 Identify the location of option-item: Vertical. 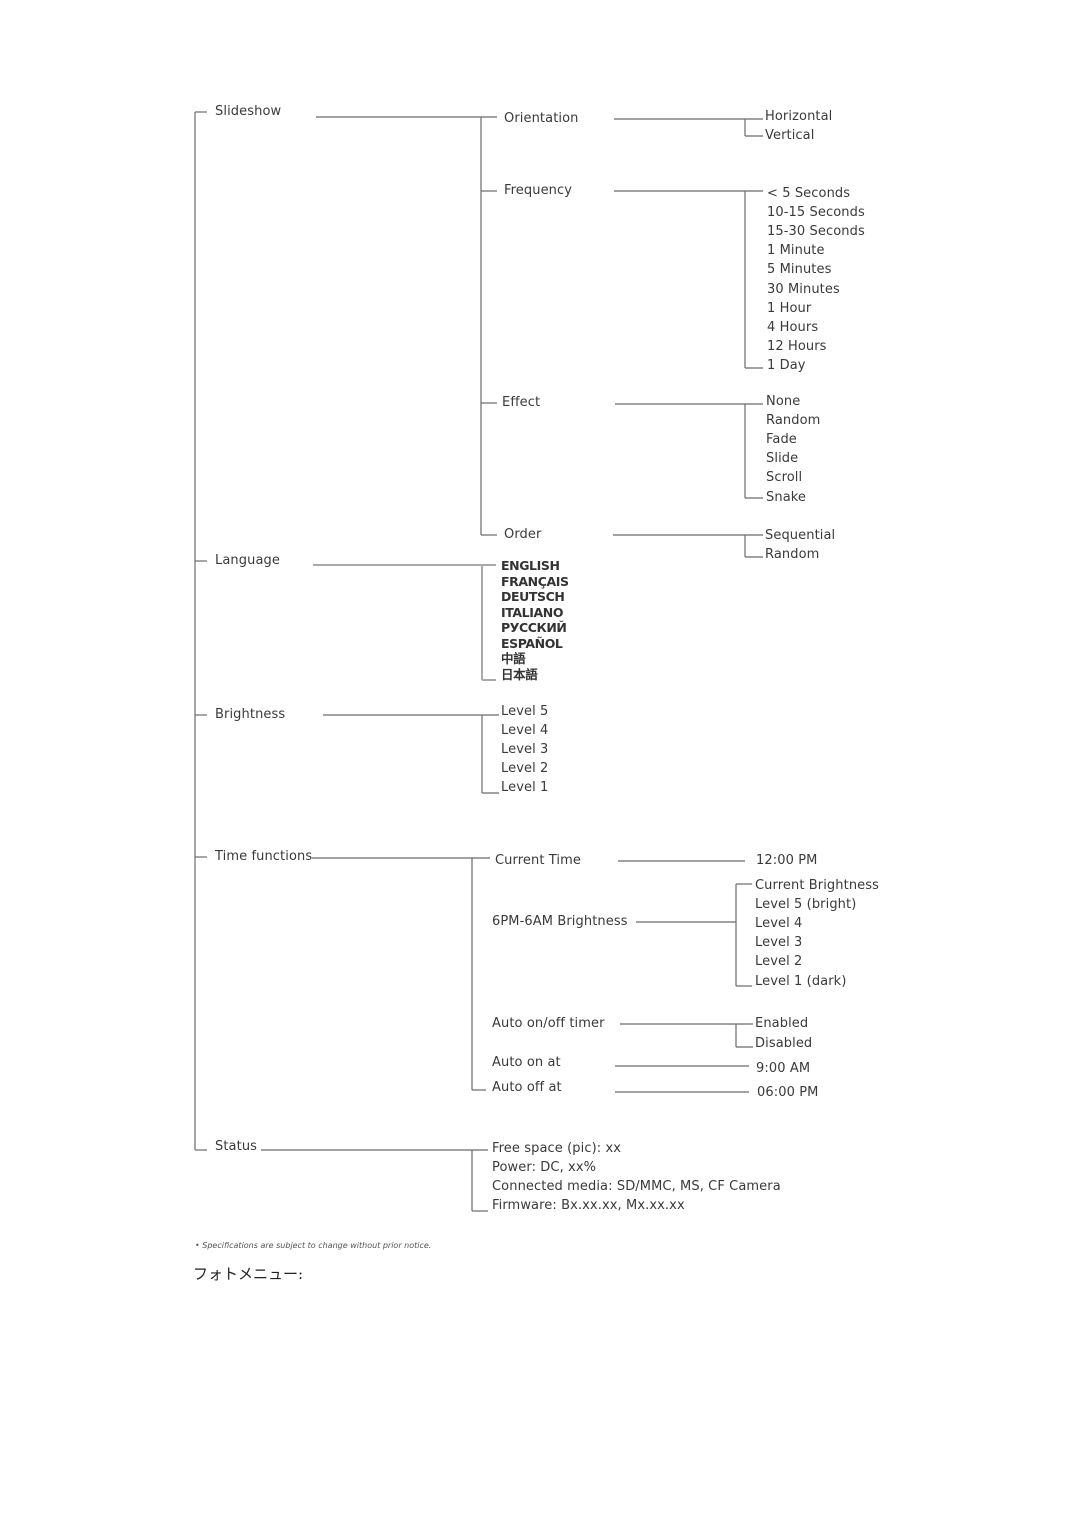
(790, 135).